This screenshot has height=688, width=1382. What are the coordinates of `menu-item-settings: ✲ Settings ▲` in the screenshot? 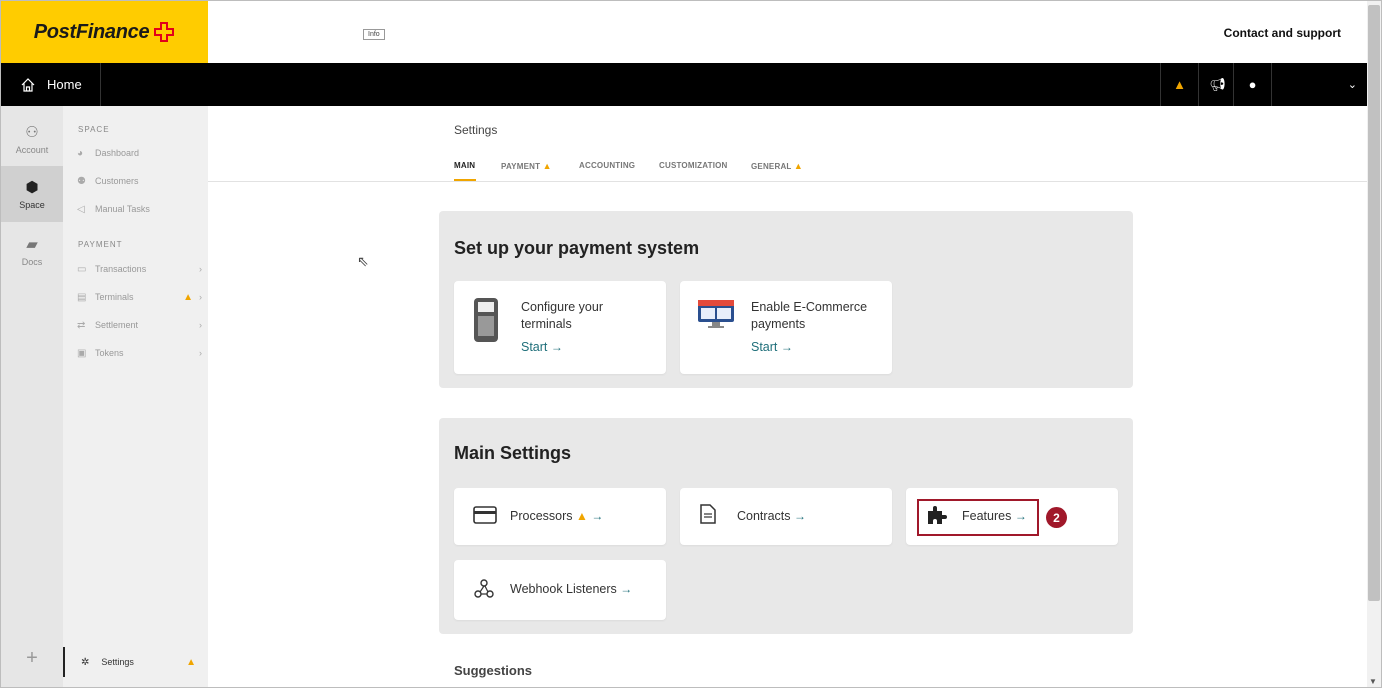 It's located at (135, 662).